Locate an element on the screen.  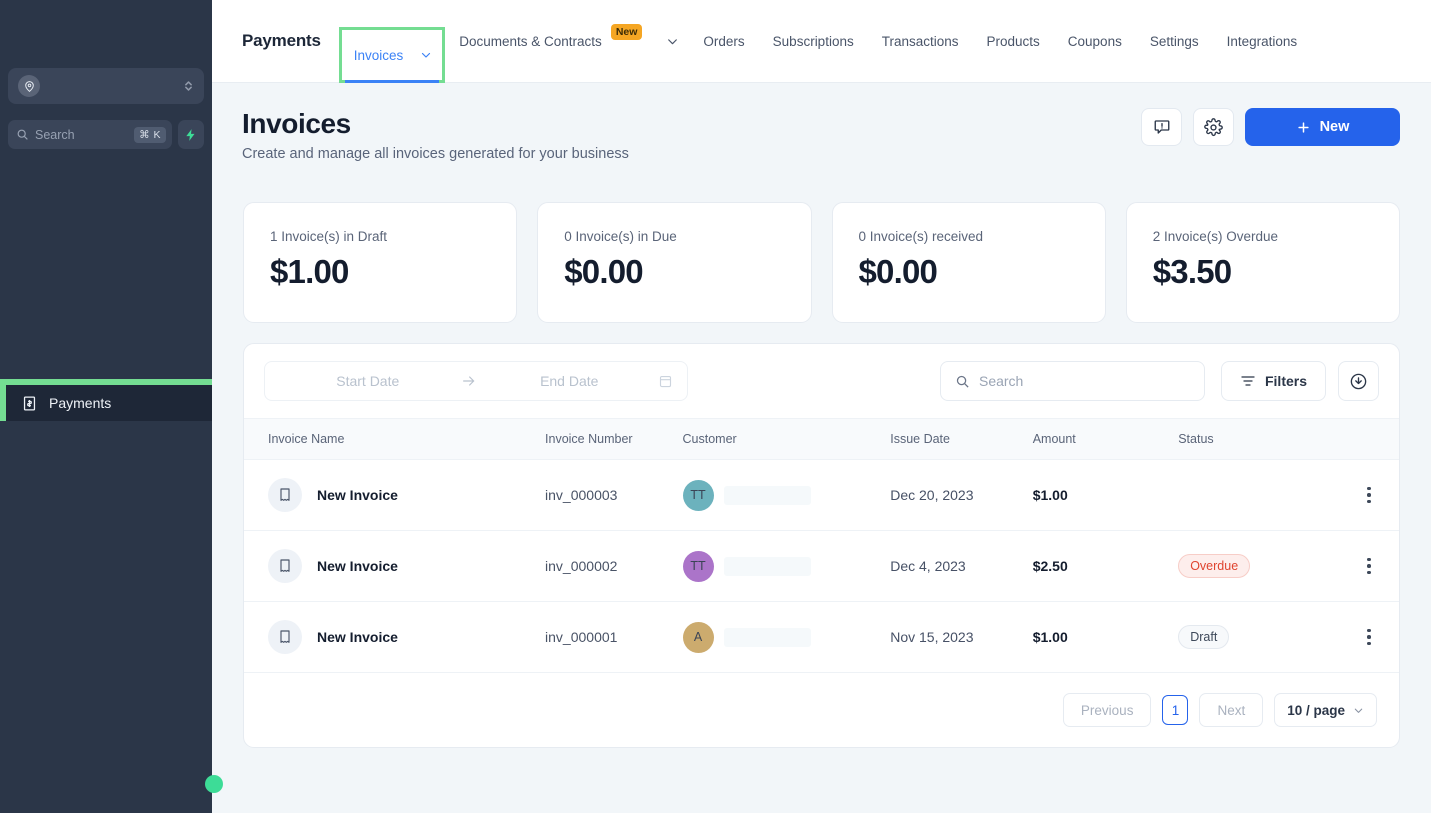
column-header-actions is located at coordinates (1368, 439).